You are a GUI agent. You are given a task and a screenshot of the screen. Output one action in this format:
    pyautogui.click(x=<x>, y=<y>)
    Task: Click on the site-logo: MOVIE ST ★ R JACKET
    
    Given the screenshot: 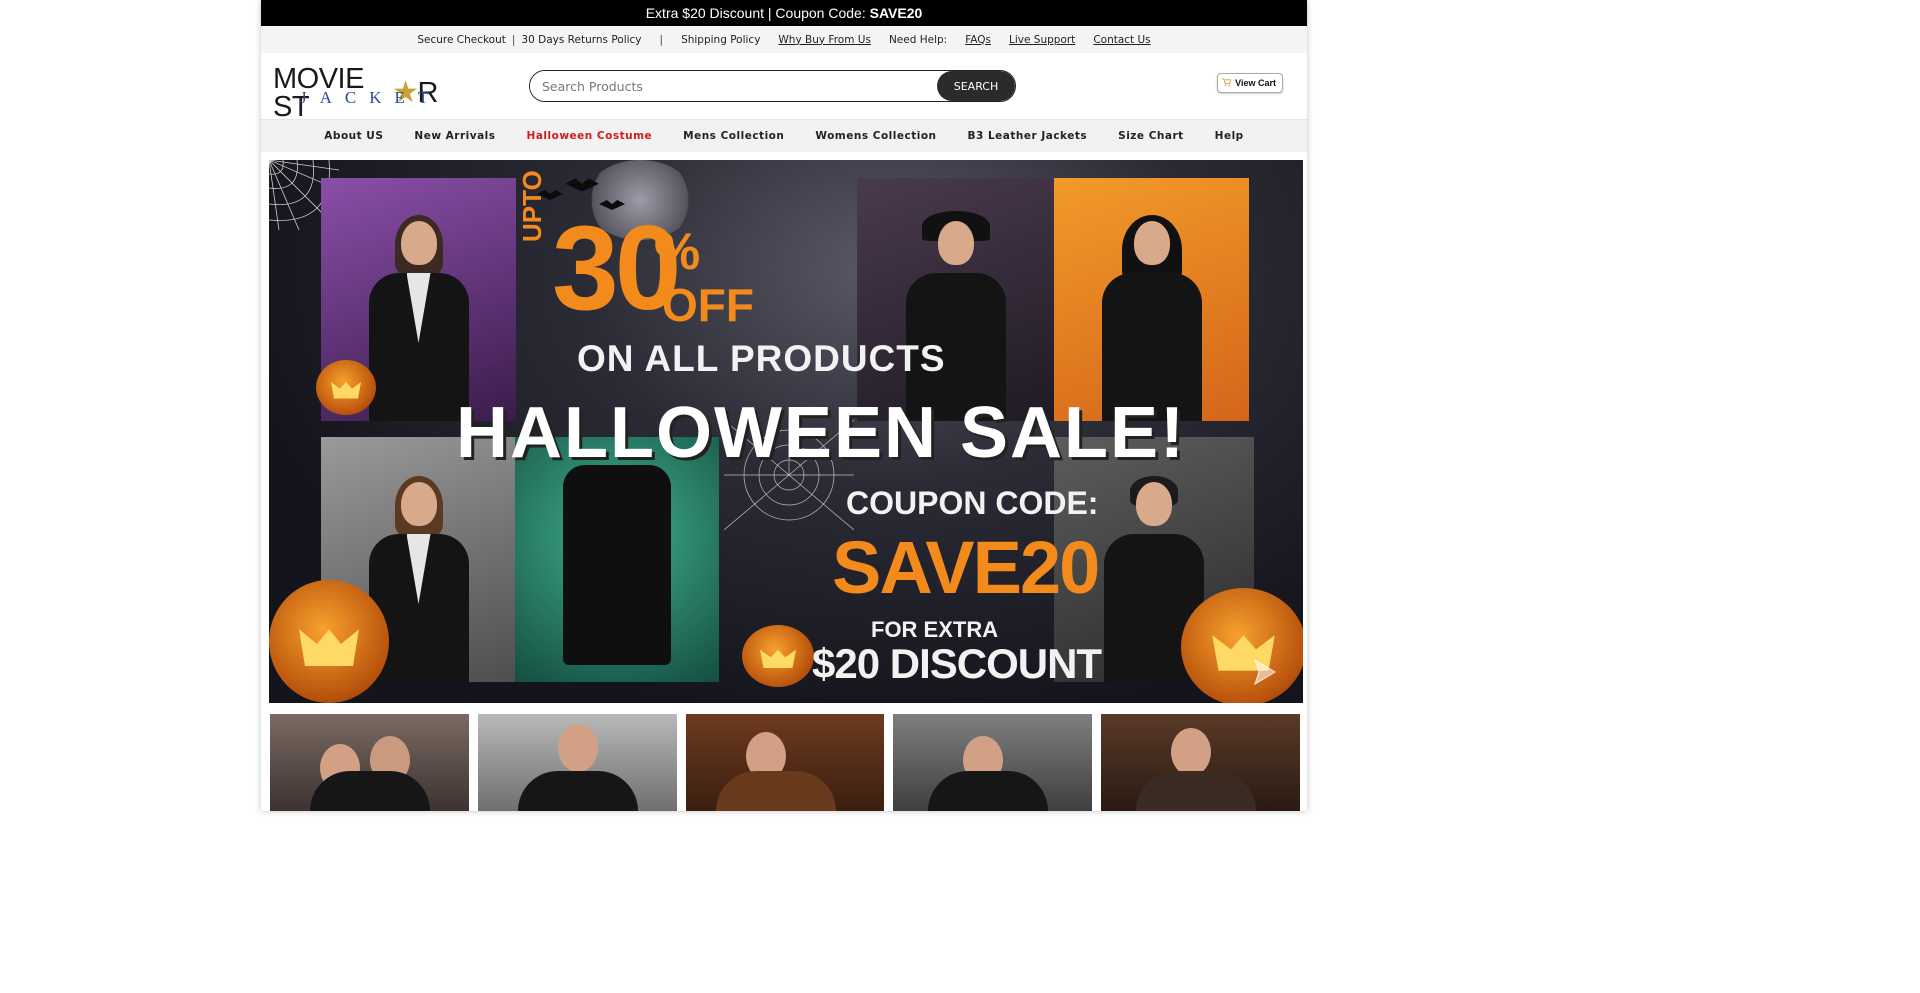 What is the action you would take?
    pyautogui.click(x=357, y=93)
    